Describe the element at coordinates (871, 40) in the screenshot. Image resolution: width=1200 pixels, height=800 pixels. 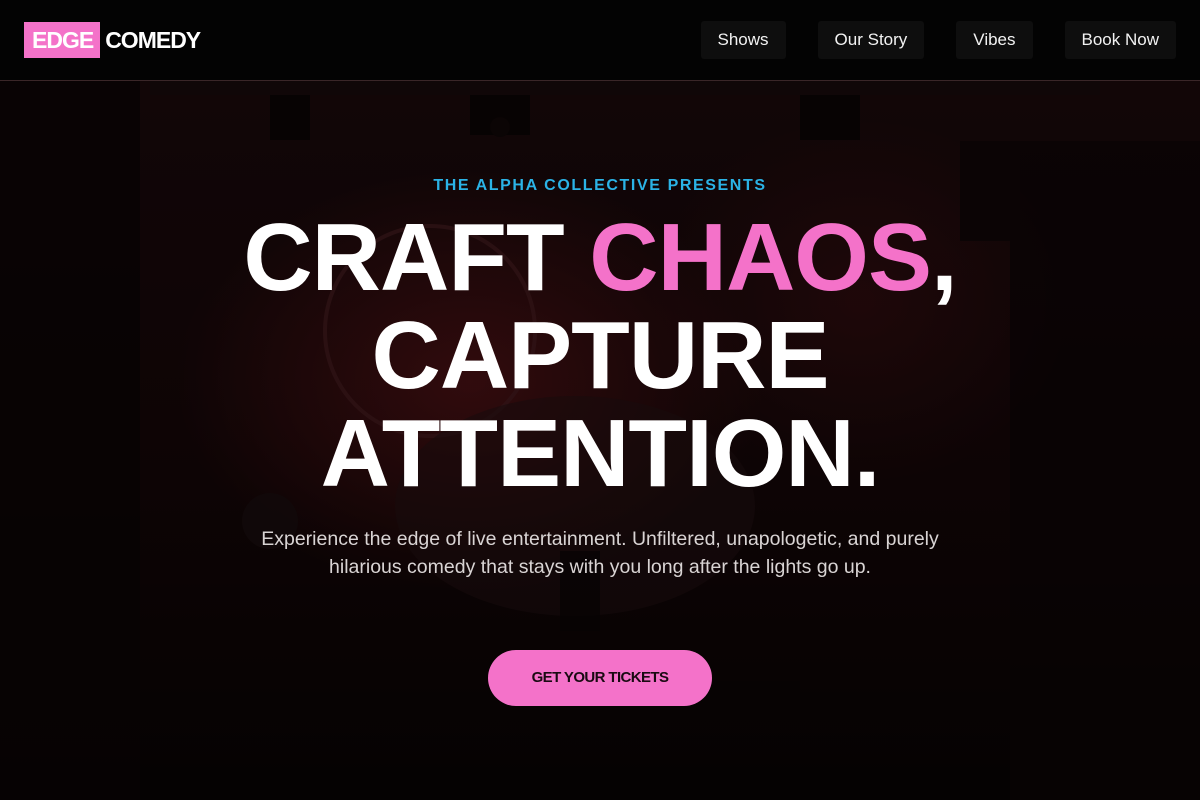
I see `nav-item-our-story: Our Story` at that location.